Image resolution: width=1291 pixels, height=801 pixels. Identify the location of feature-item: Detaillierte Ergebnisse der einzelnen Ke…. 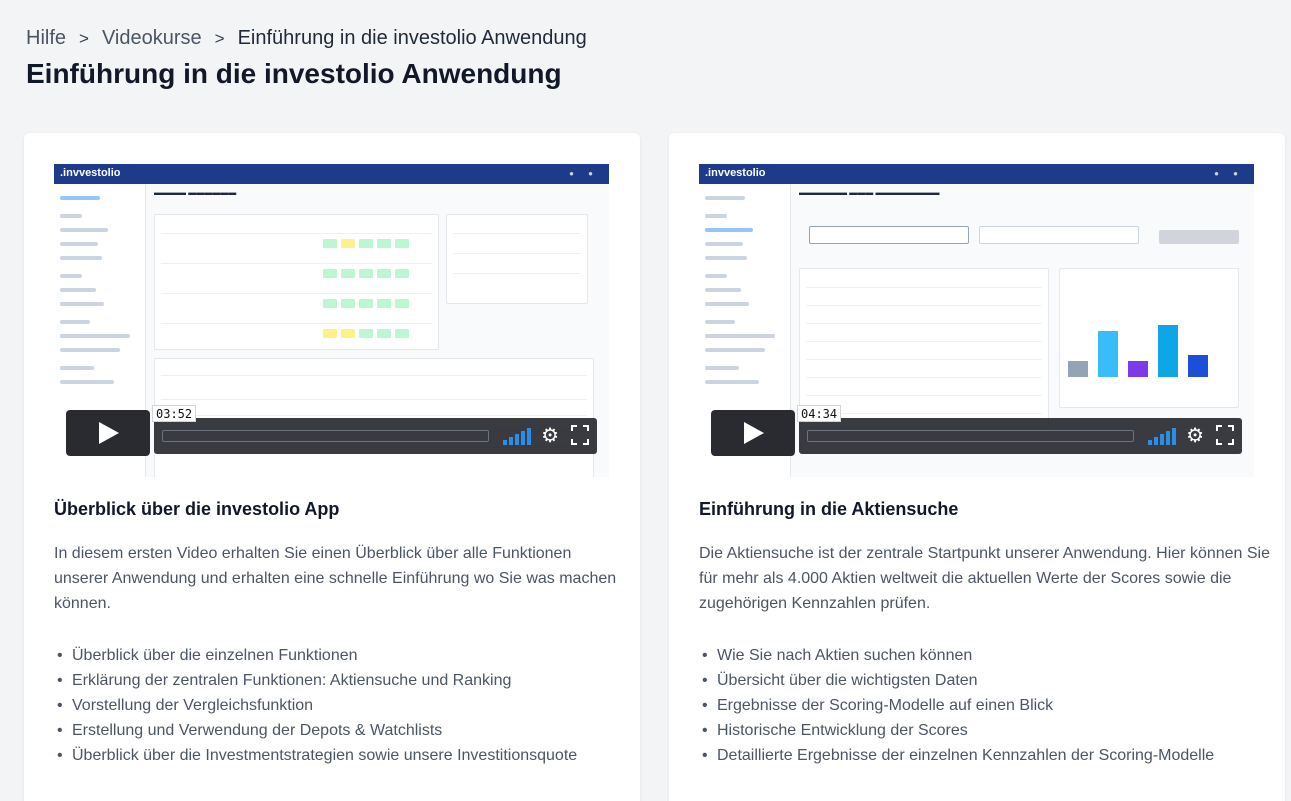
(989, 755).